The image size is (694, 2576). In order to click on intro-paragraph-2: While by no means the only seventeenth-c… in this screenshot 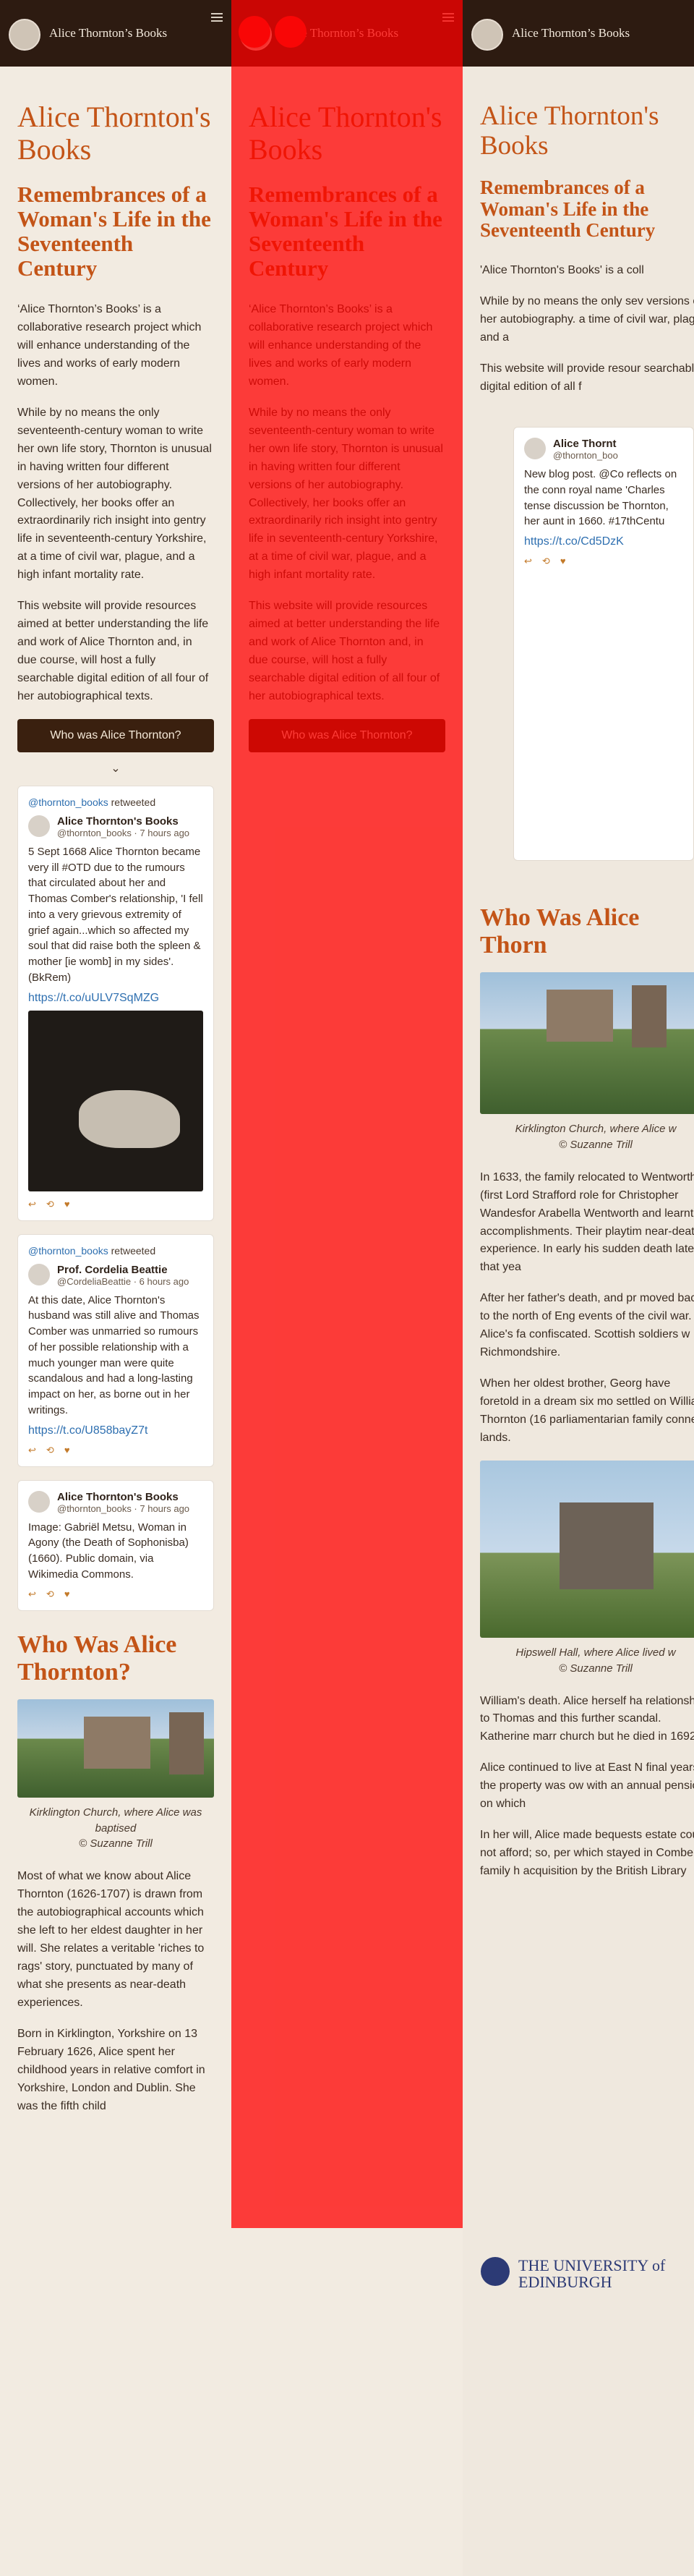, I will do `click(114, 494)`.